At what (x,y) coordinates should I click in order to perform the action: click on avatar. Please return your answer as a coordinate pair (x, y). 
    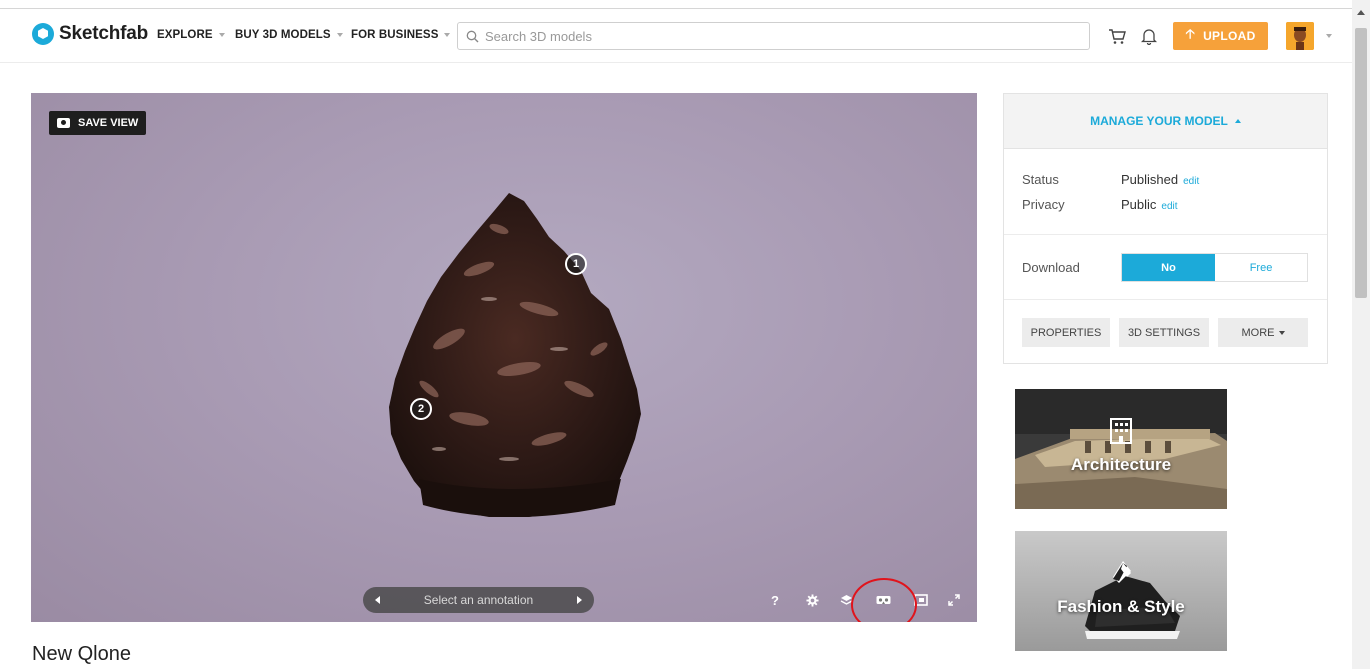
    Looking at the image, I should click on (1300, 36).